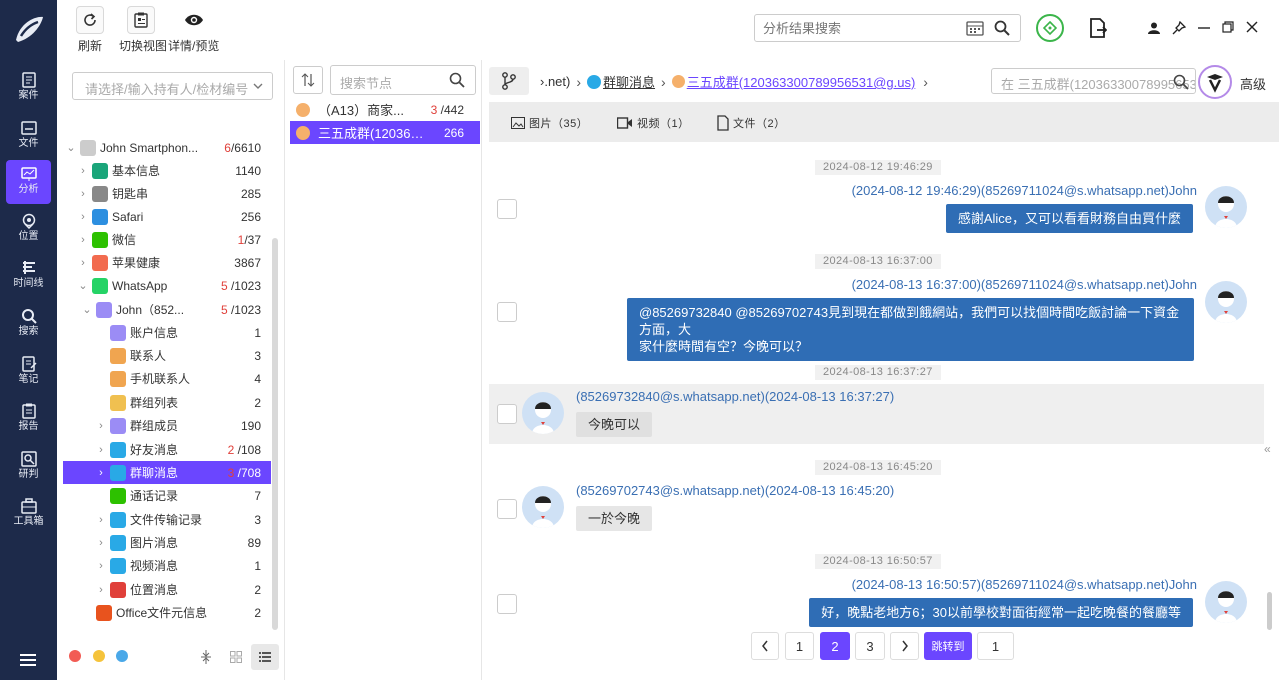  Describe the element at coordinates (549, 123) in the screenshot. I see `image-tab: 图片（35）` at that location.